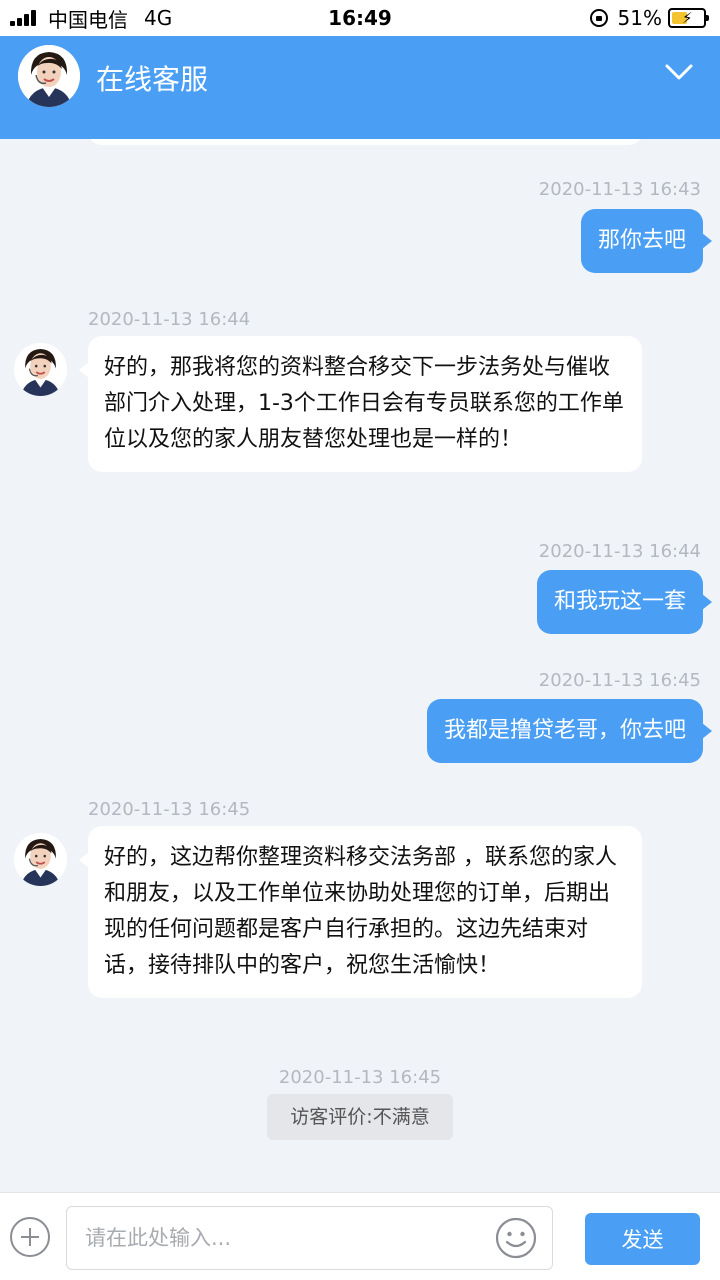  What do you see at coordinates (158, 18) in the screenshot?
I see `network-type: 4G` at bounding box center [158, 18].